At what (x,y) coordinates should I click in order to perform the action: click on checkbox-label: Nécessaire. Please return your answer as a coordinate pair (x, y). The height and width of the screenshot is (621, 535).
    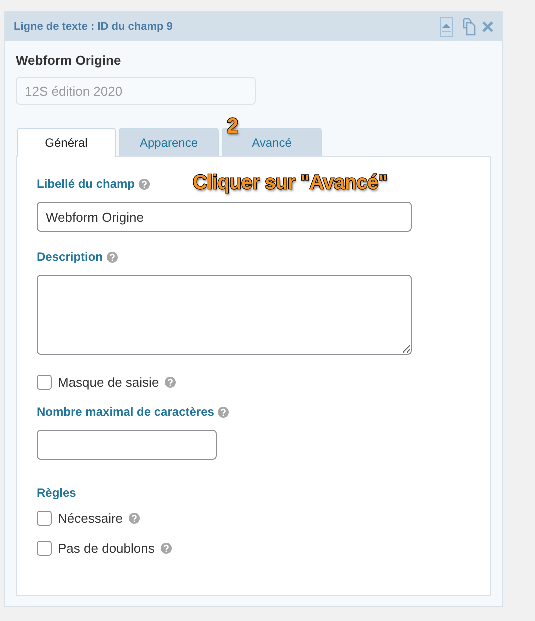
    Looking at the image, I should click on (91, 518).